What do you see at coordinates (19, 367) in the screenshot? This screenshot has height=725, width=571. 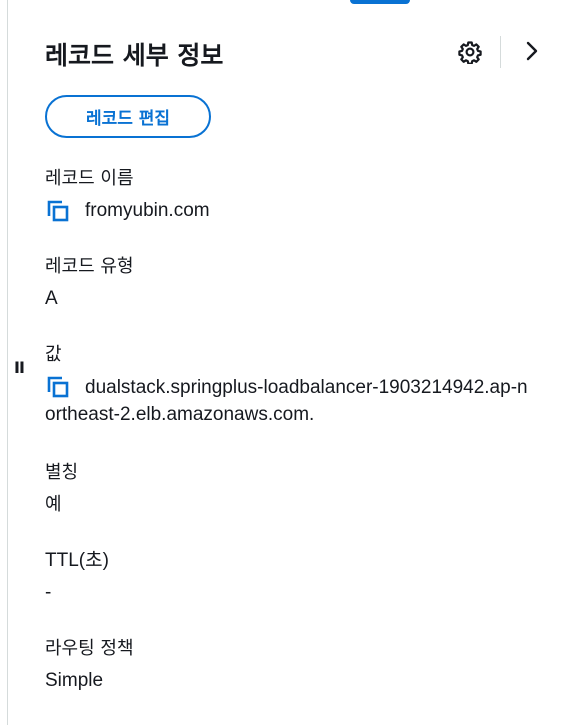 I see `resize-handle-icon: II` at bounding box center [19, 367].